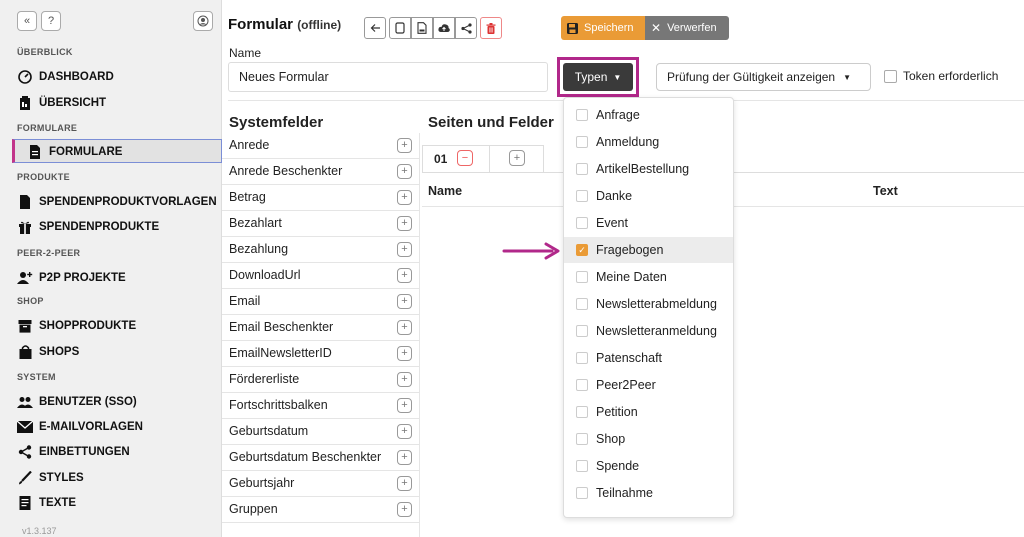 Image resolution: width=1024 pixels, height=537 pixels. I want to click on sidebar-item-label: TEXTE, so click(58, 503).